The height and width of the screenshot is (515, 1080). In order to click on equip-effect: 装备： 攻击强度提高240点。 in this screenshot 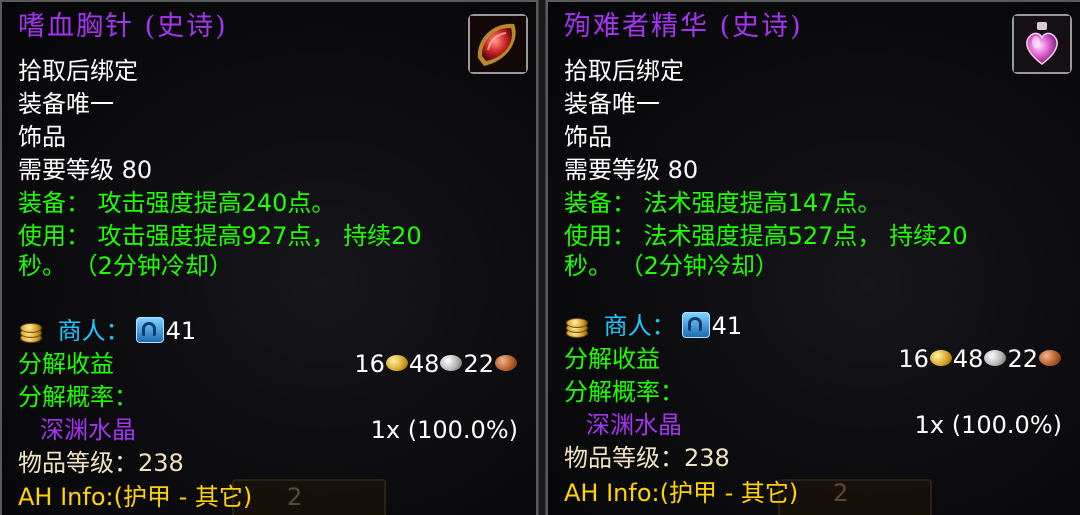, I will do `click(177, 203)`.